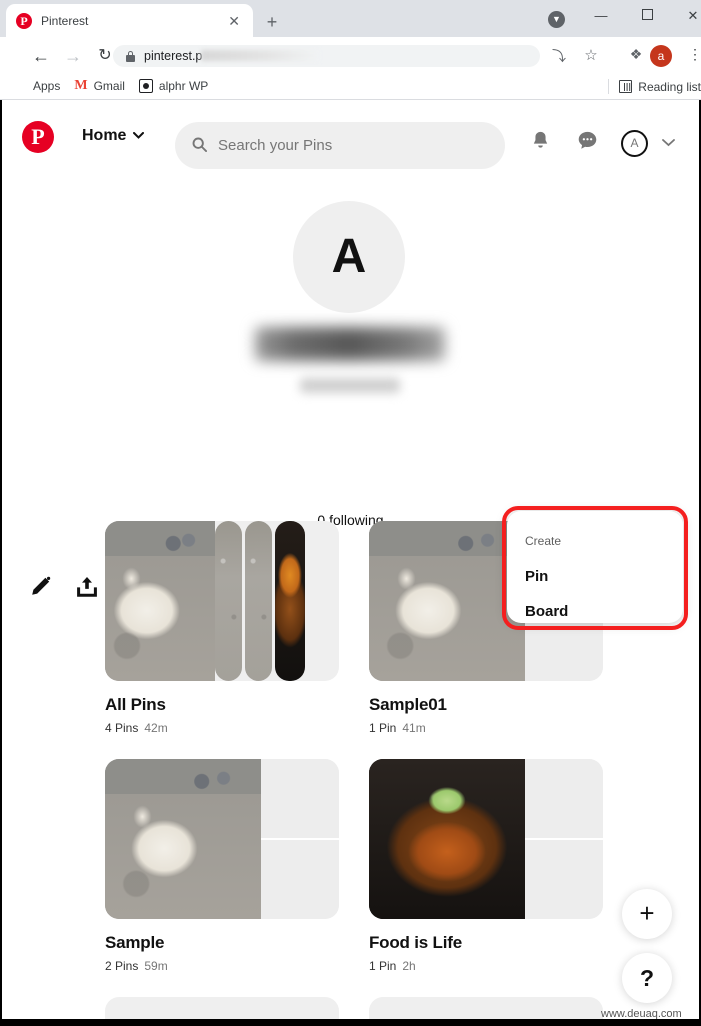 Image resolution: width=701 pixels, height=1026 pixels. What do you see at coordinates (156, 728) in the screenshot?
I see `board-time: 42m` at bounding box center [156, 728].